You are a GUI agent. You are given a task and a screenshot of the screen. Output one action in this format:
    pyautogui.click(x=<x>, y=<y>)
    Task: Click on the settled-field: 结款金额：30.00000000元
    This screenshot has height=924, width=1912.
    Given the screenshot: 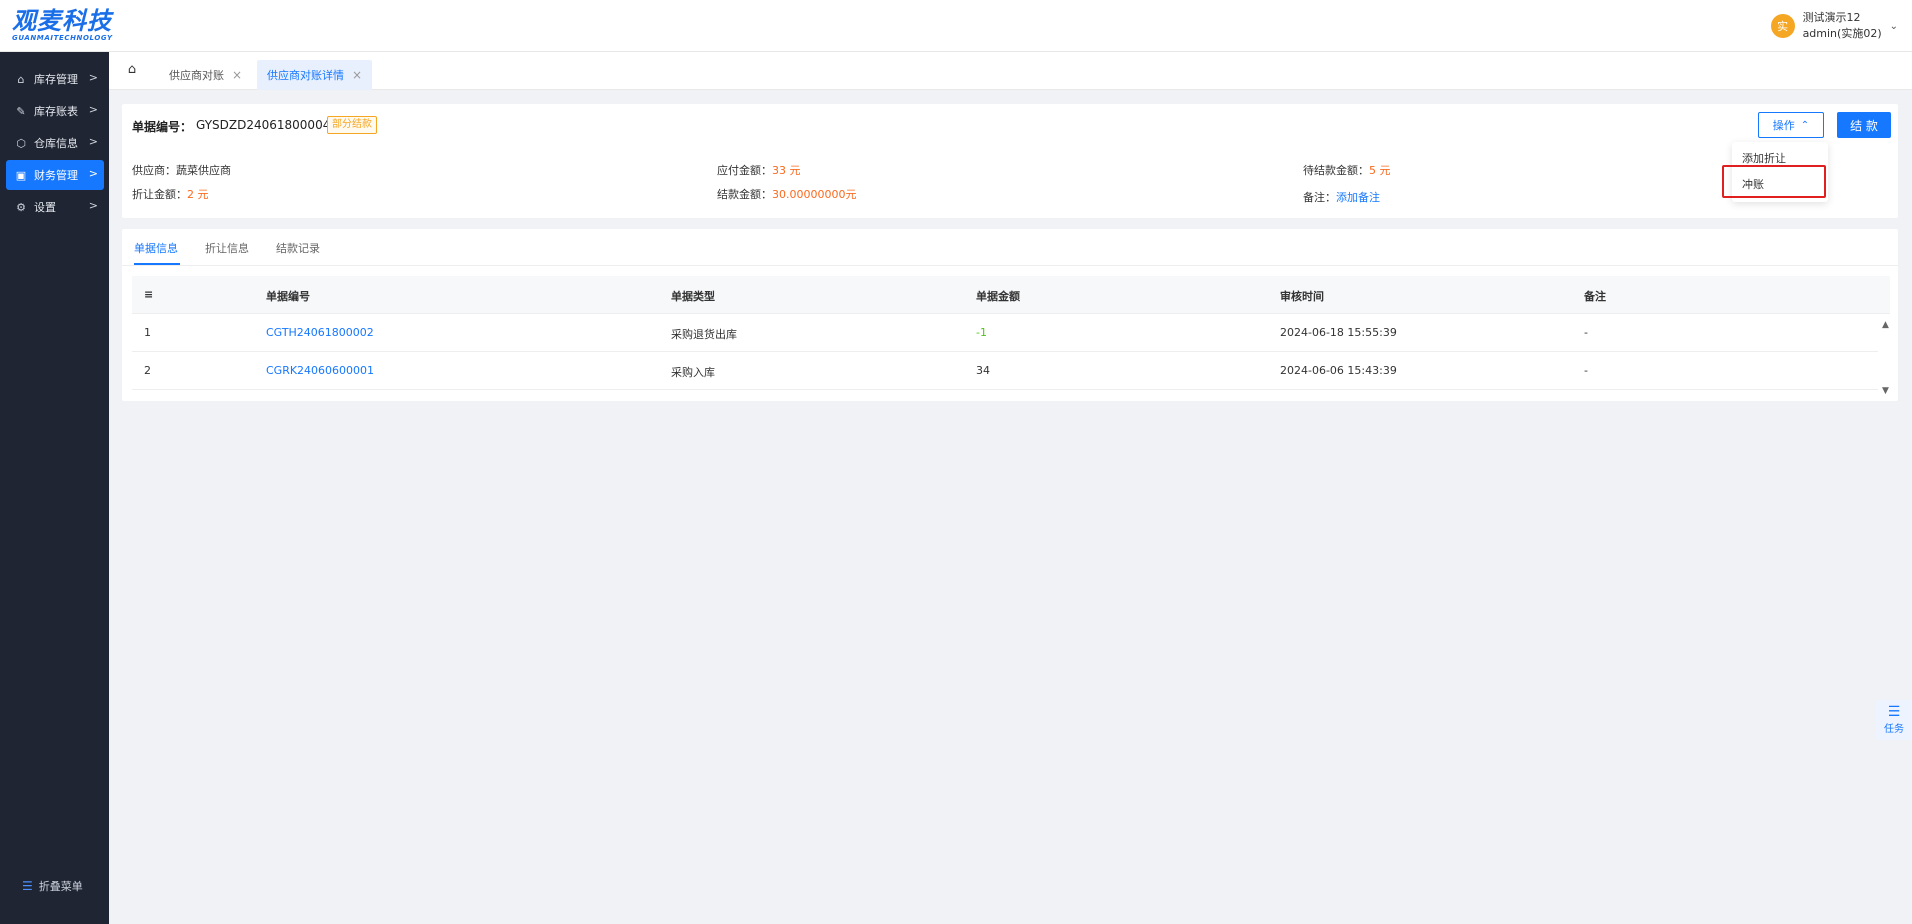 What is the action you would take?
    pyautogui.click(x=787, y=194)
    